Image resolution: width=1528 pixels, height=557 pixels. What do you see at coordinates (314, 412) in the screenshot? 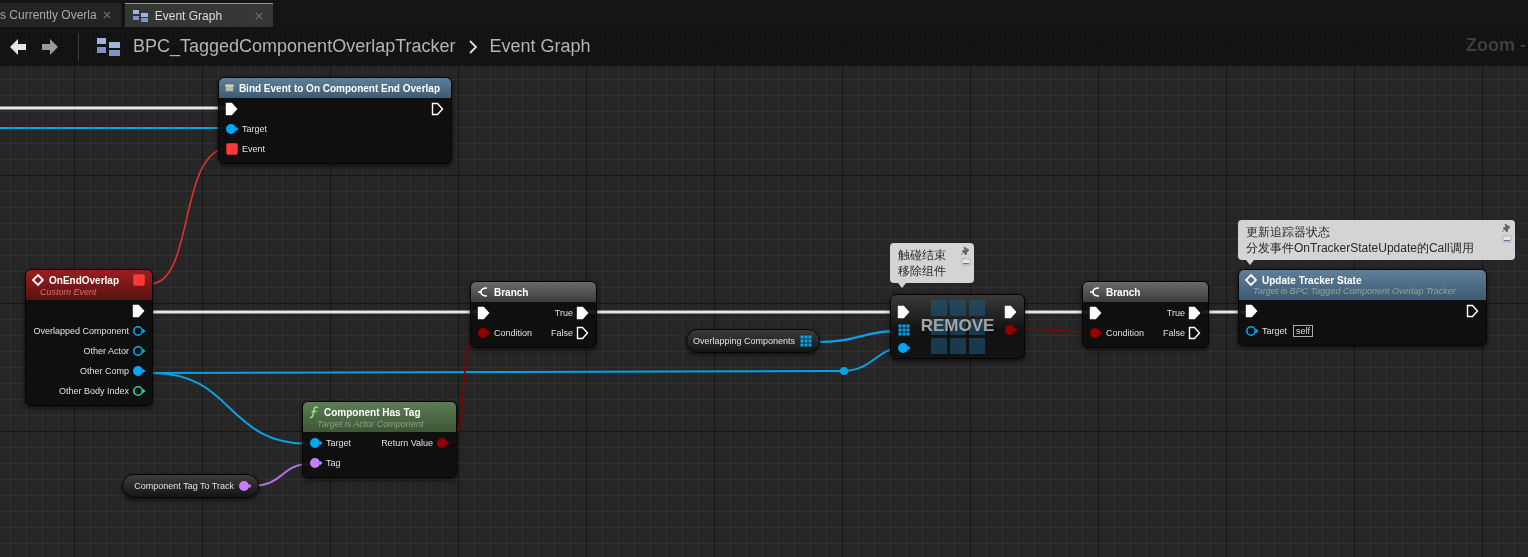
I see `function-icon` at bounding box center [314, 412].